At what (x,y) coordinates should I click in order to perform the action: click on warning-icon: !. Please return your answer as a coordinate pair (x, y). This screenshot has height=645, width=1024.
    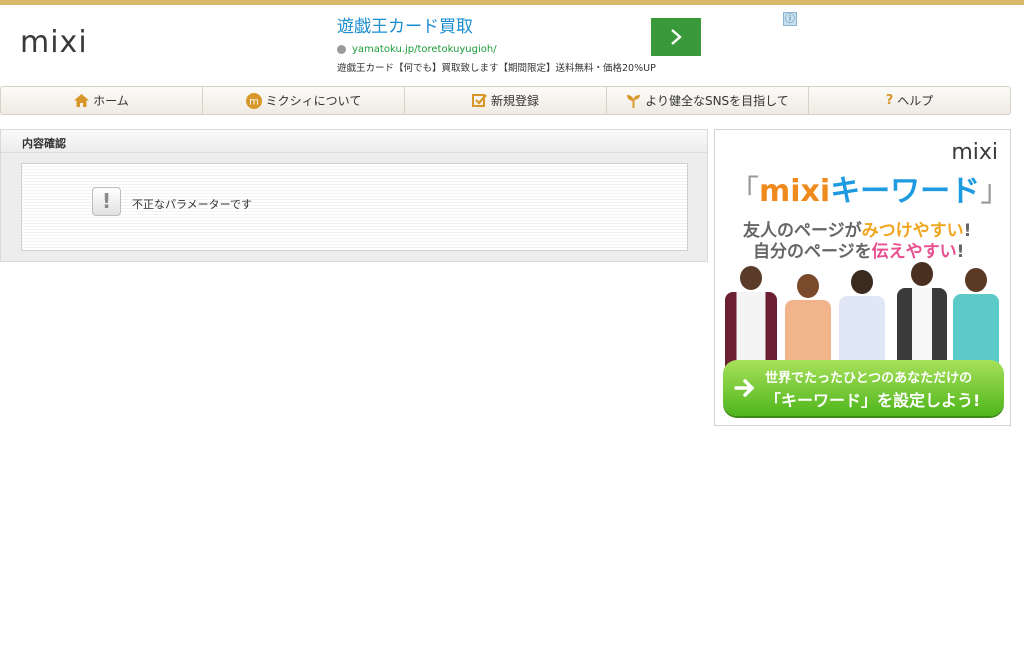
    Looking at the image, I should click on (106, 201).